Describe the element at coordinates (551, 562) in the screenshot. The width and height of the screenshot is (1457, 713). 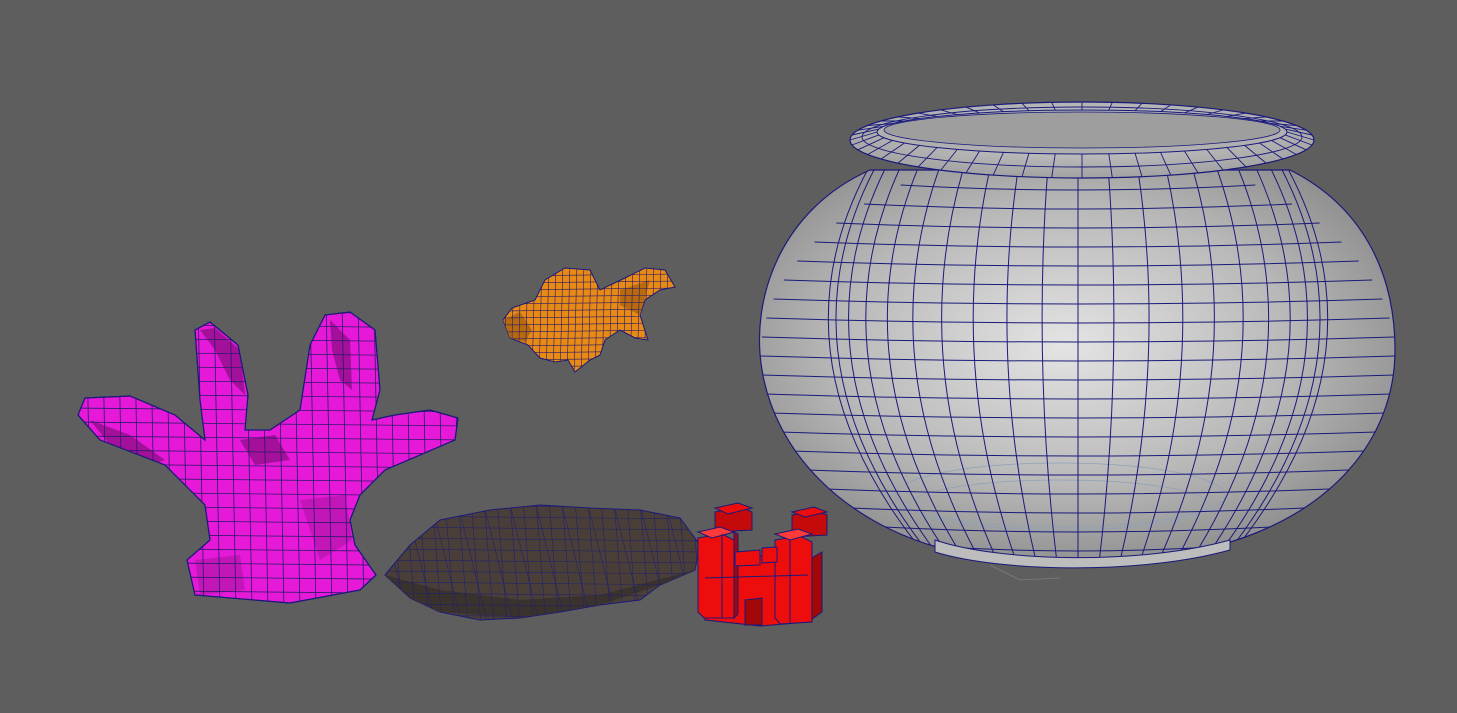
I see `rock-mesh` at that location.